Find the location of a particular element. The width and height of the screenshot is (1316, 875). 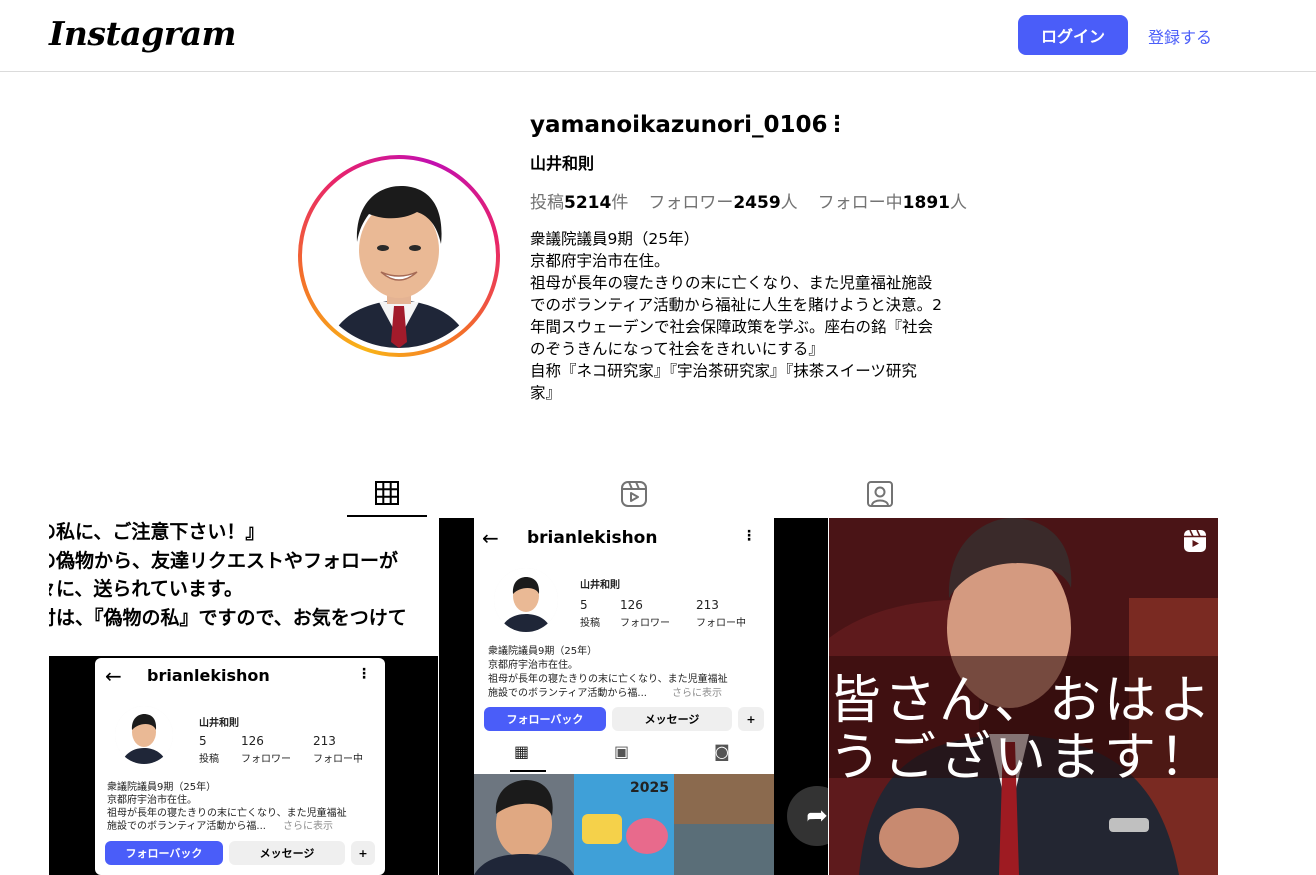

post-text-line: 付は、『偽物の私』ですので、お気をつけて is located at coordinates (228, 617).